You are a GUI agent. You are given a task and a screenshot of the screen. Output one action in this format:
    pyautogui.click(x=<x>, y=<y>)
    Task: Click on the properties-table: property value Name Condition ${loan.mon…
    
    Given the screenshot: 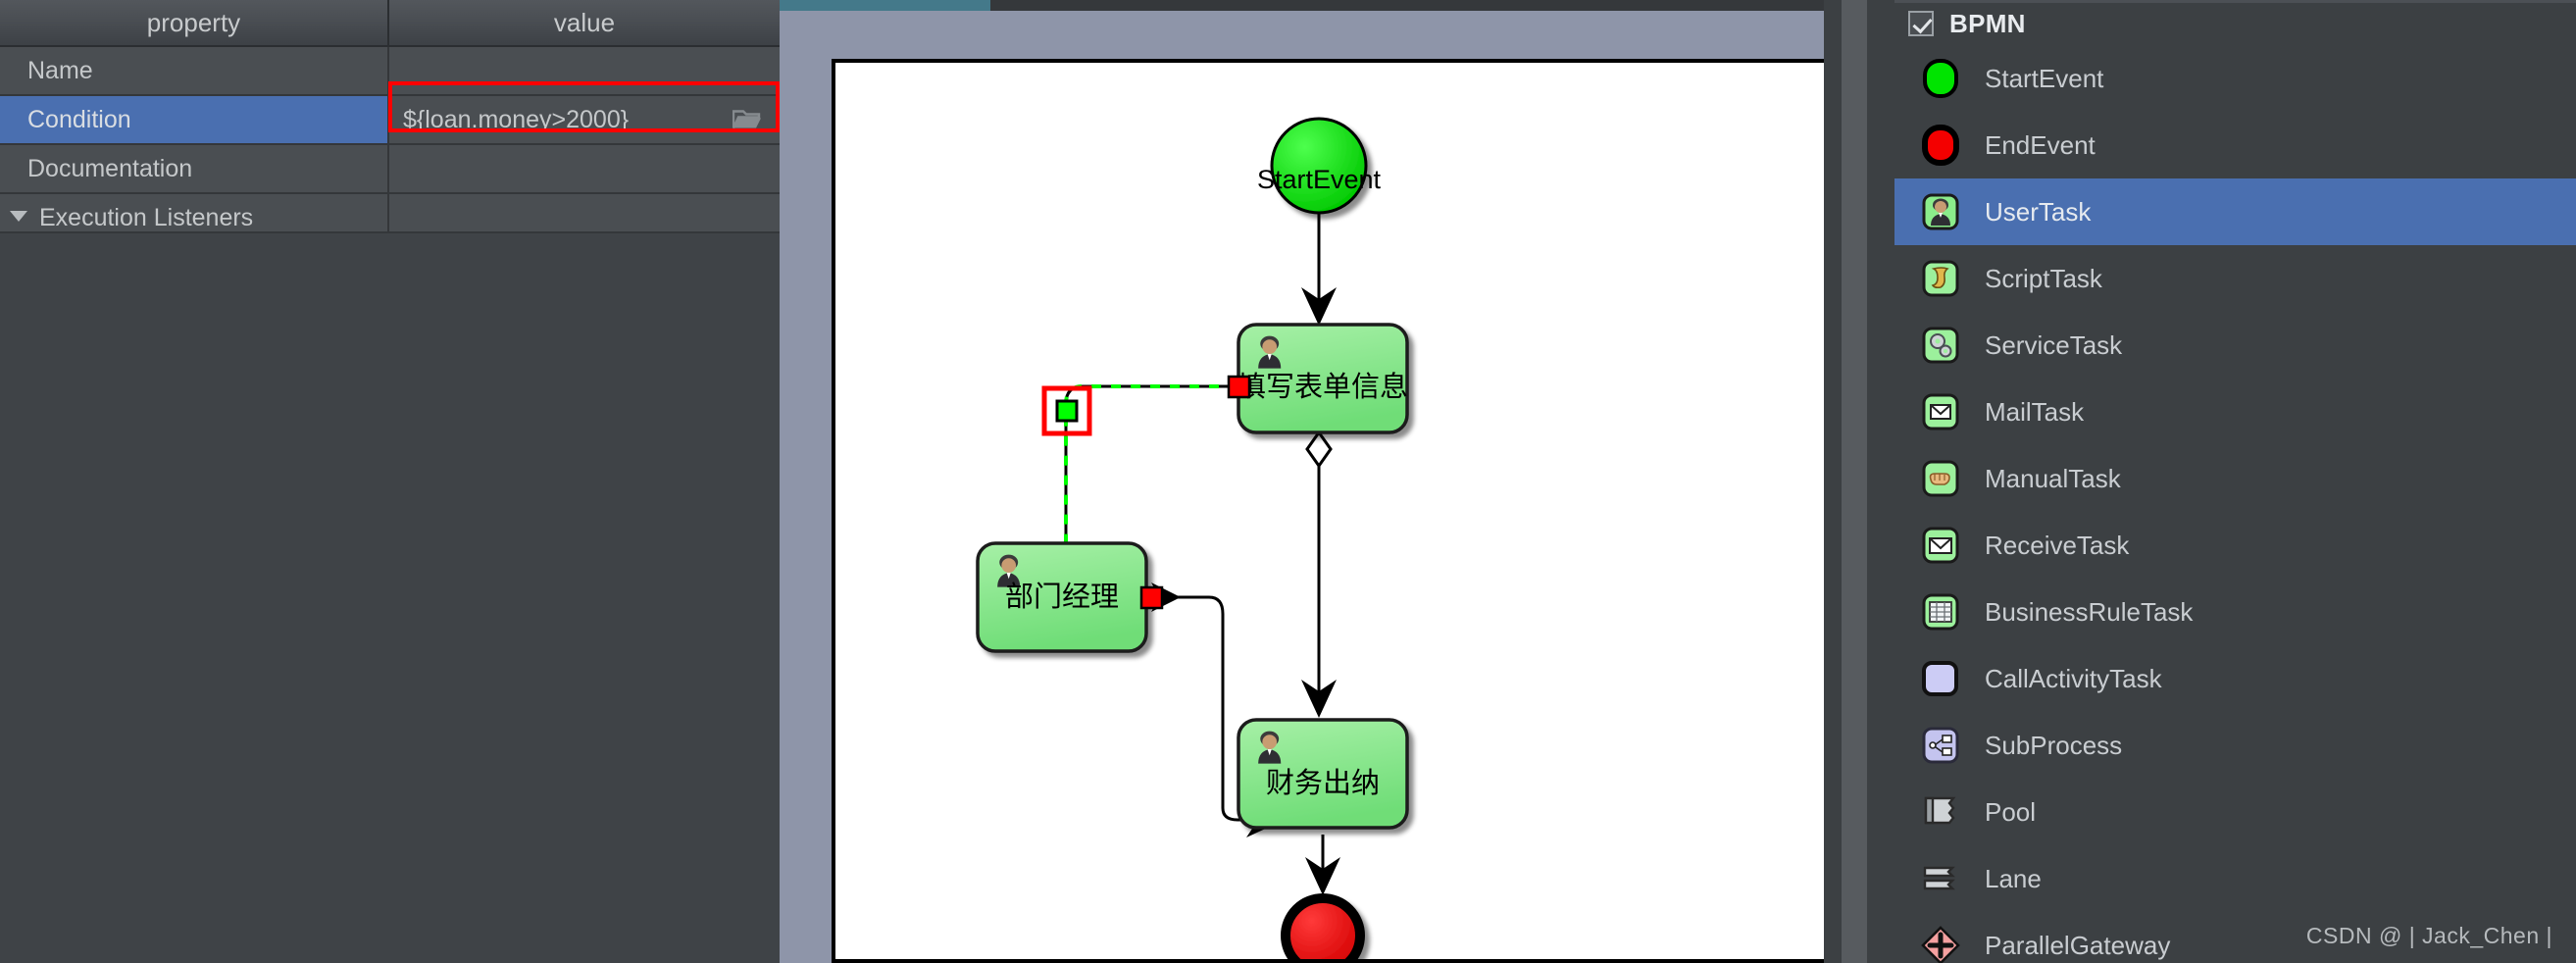 What is the action you would take?
    pyautogui.click(x=390, y=121)
    